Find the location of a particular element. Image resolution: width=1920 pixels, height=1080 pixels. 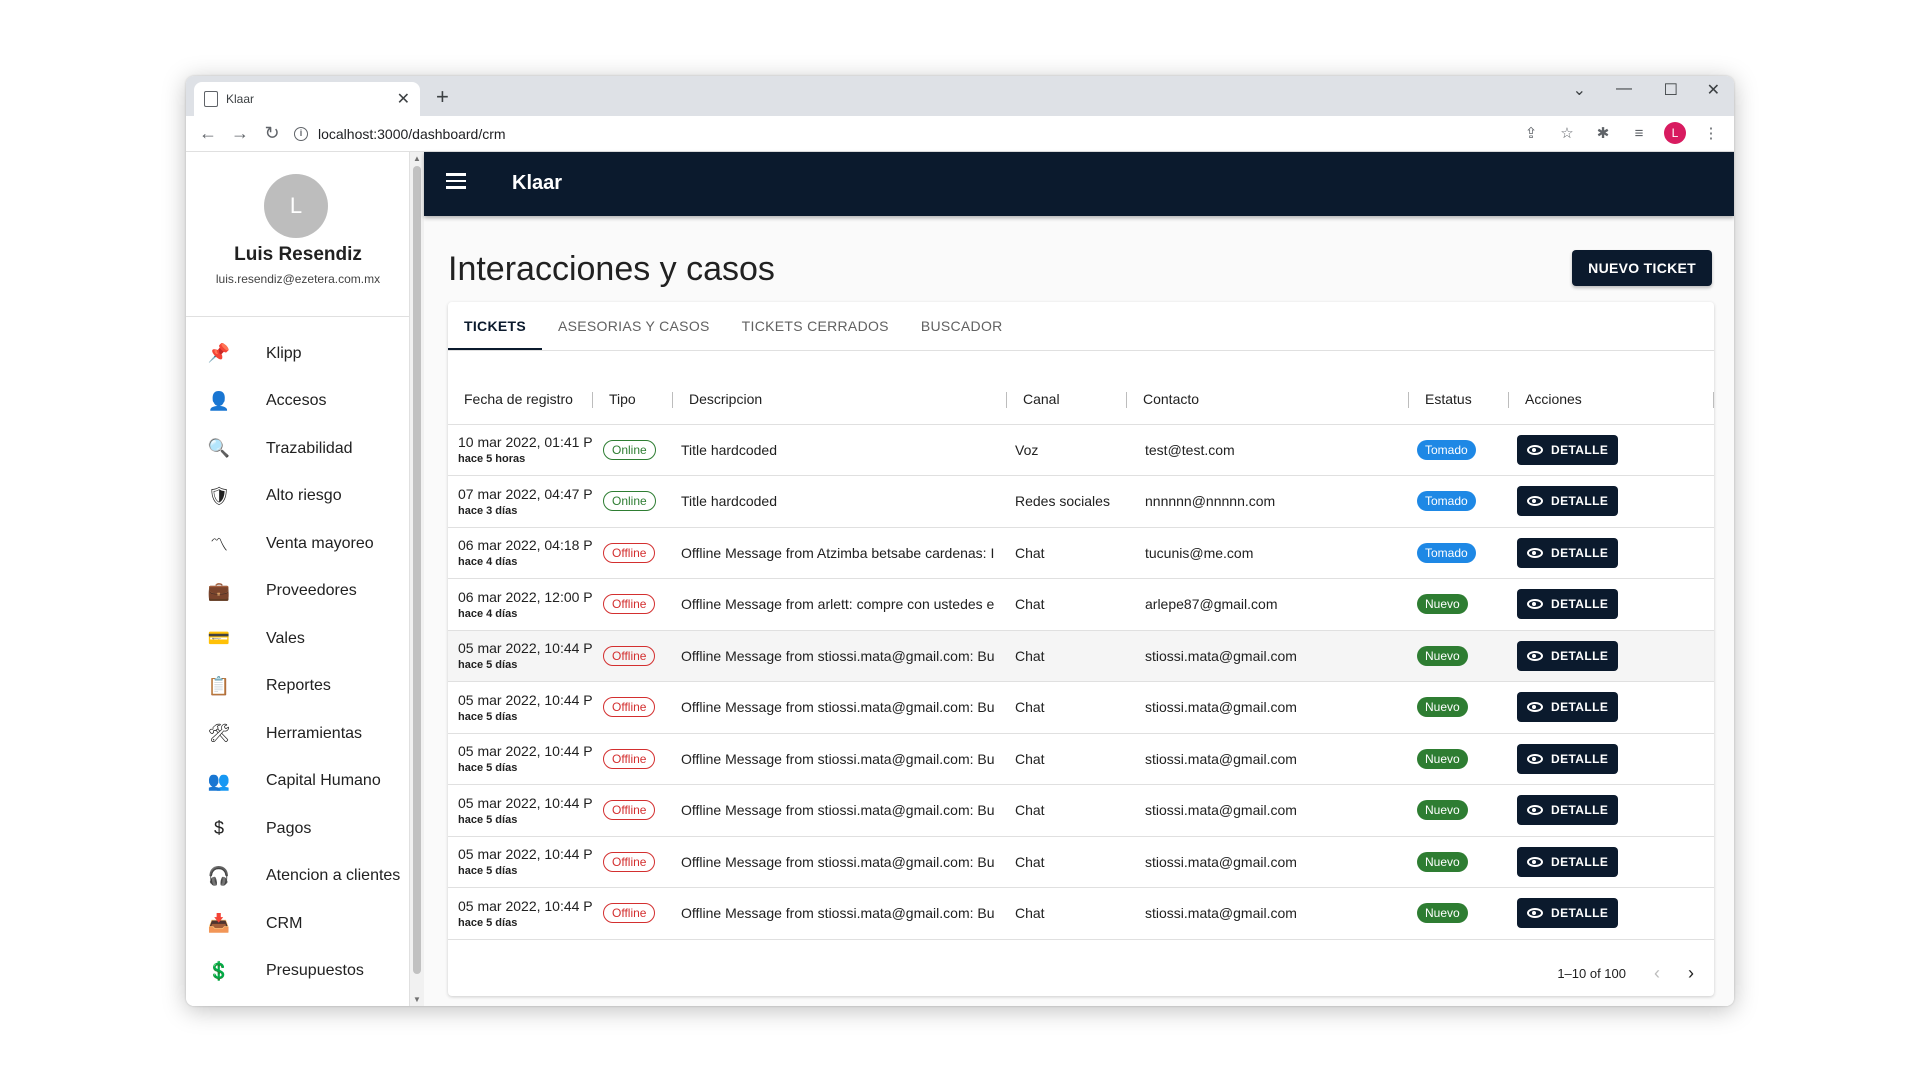

sidebar-item-accesos: 👤 Accesos is located at coordinates (298, 402).